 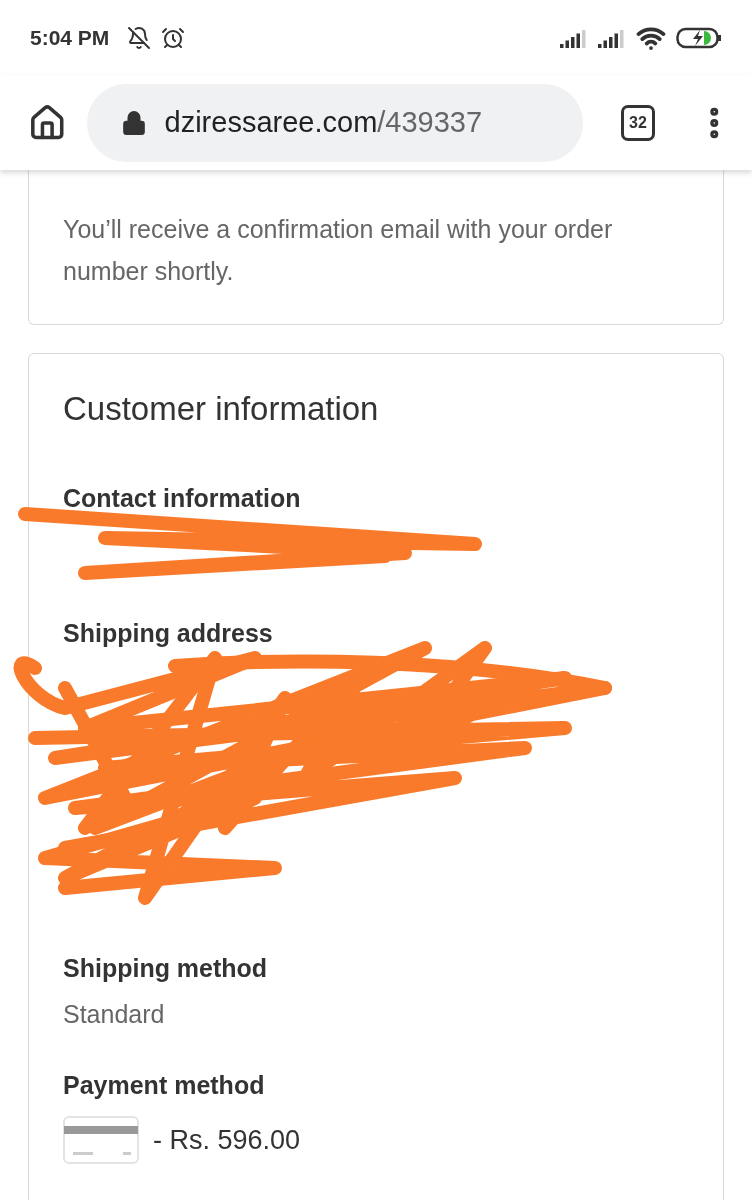 What do you see at coordinates (139, 37) in the screenshot?
I see `bell-off-icon` at bounding box center [139, 37].